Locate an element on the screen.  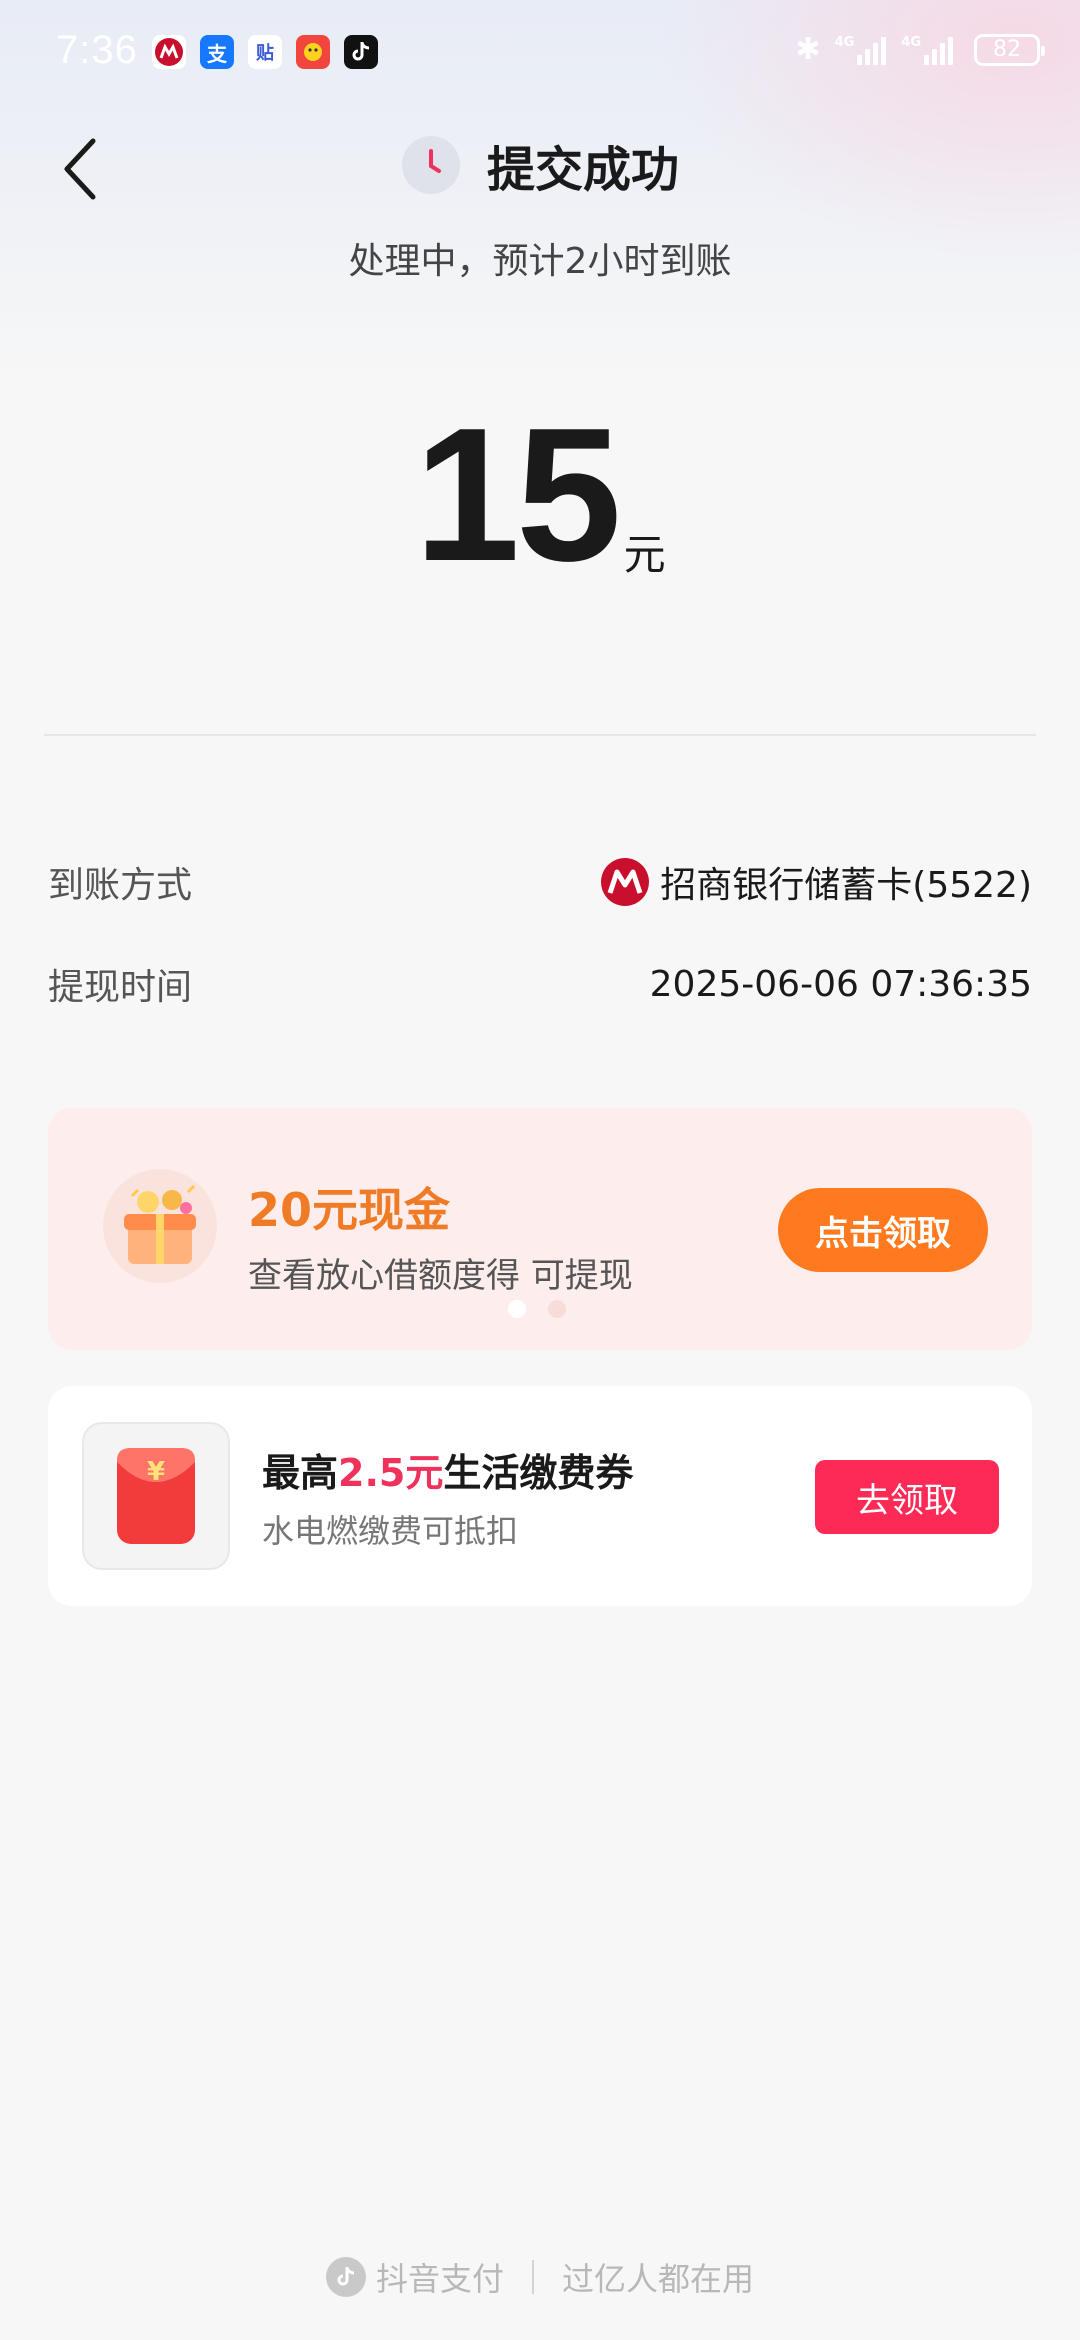
footer-brand: 抖音支付 is located at coordinates (439, 2279).